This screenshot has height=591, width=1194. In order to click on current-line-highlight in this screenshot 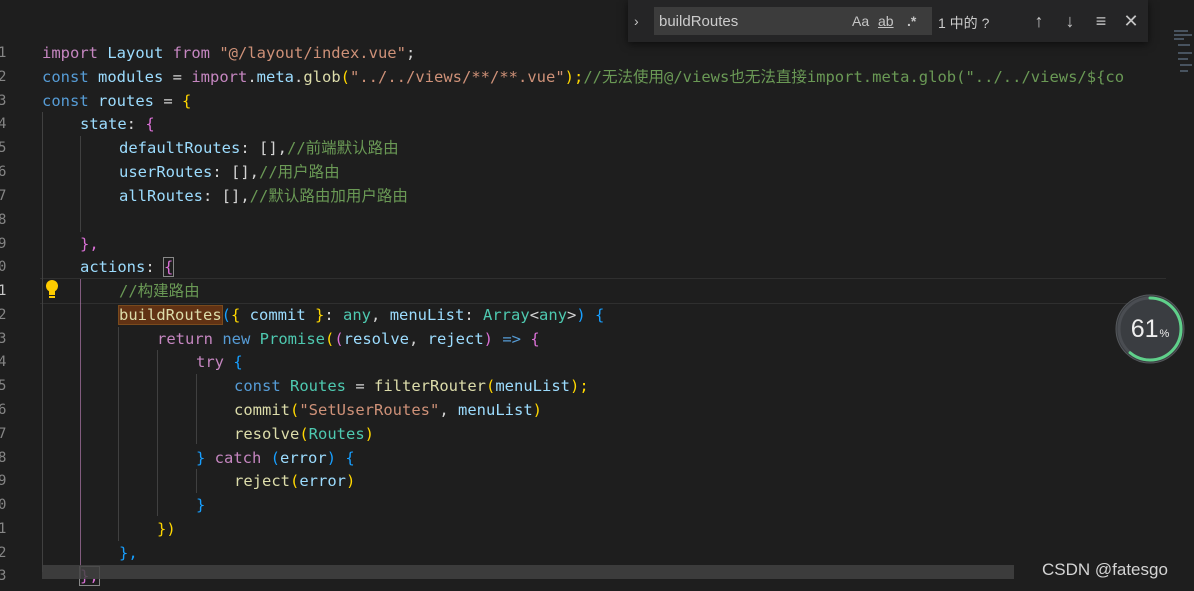, I will do `click(603, 291)`.